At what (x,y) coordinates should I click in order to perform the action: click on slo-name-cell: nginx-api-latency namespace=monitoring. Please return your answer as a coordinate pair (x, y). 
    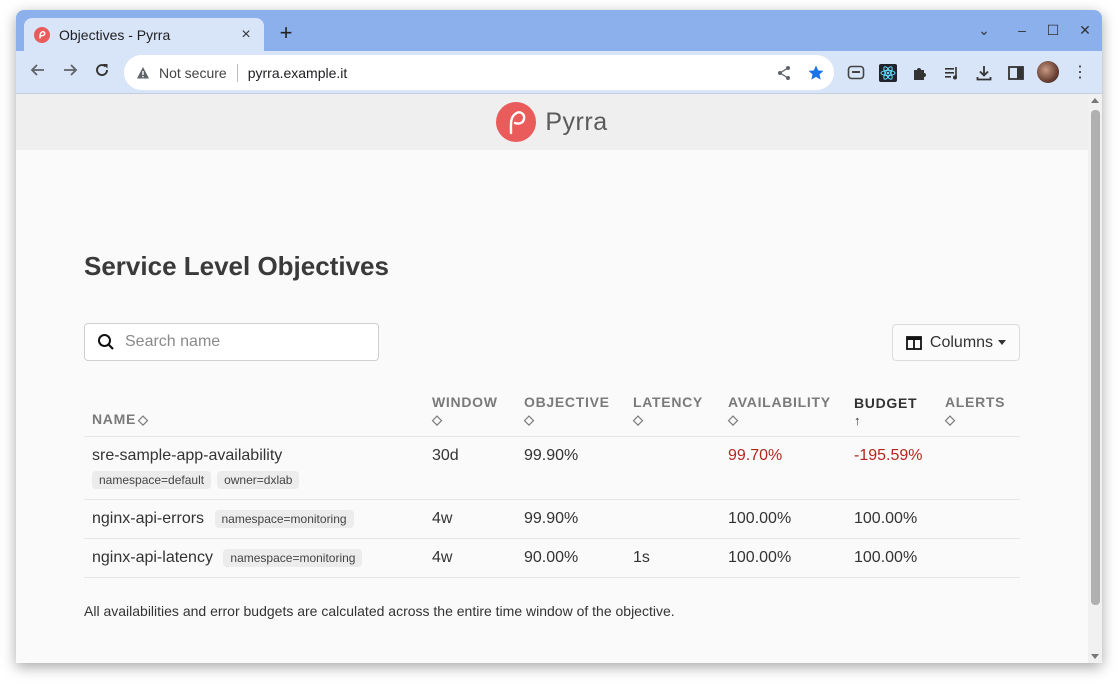
    Looking at the image, I should click on (254, 558).